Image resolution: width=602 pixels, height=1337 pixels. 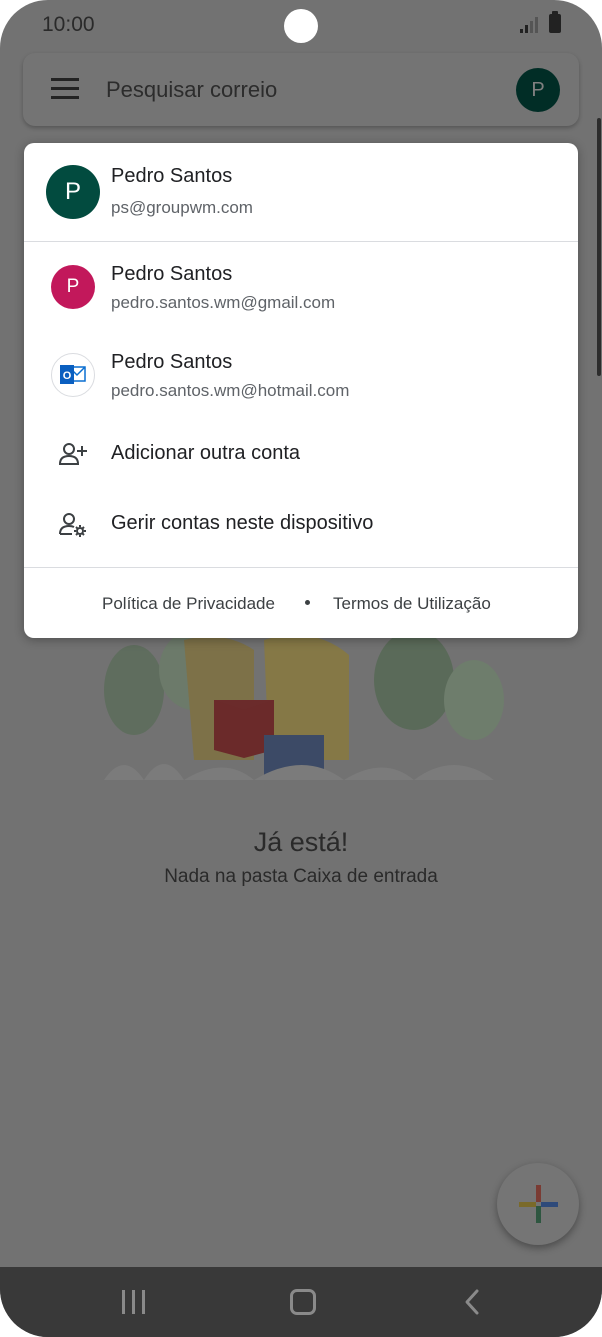 I want to click on front-camera, so click(x=301, y=26).